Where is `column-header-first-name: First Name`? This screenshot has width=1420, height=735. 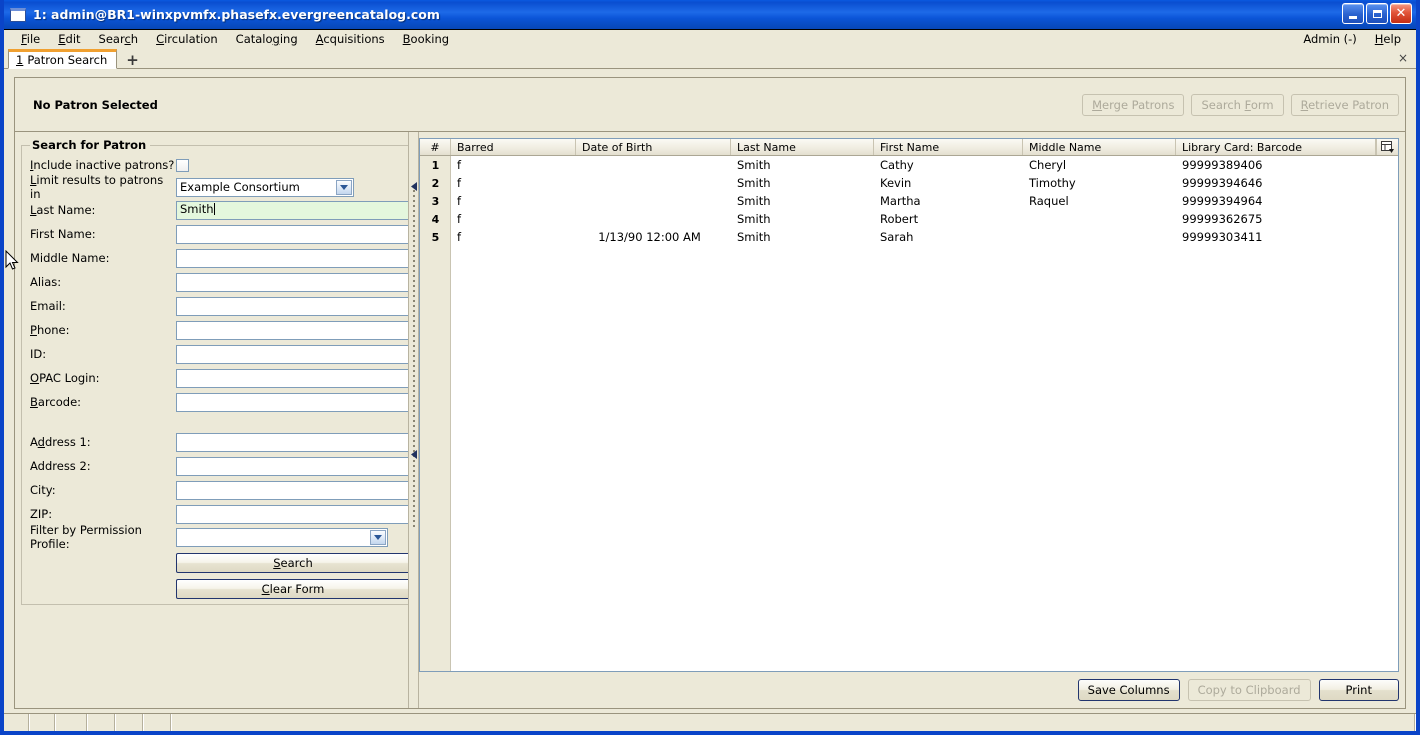
column-header-first-name: First Name is located at coordinates (948, 147).